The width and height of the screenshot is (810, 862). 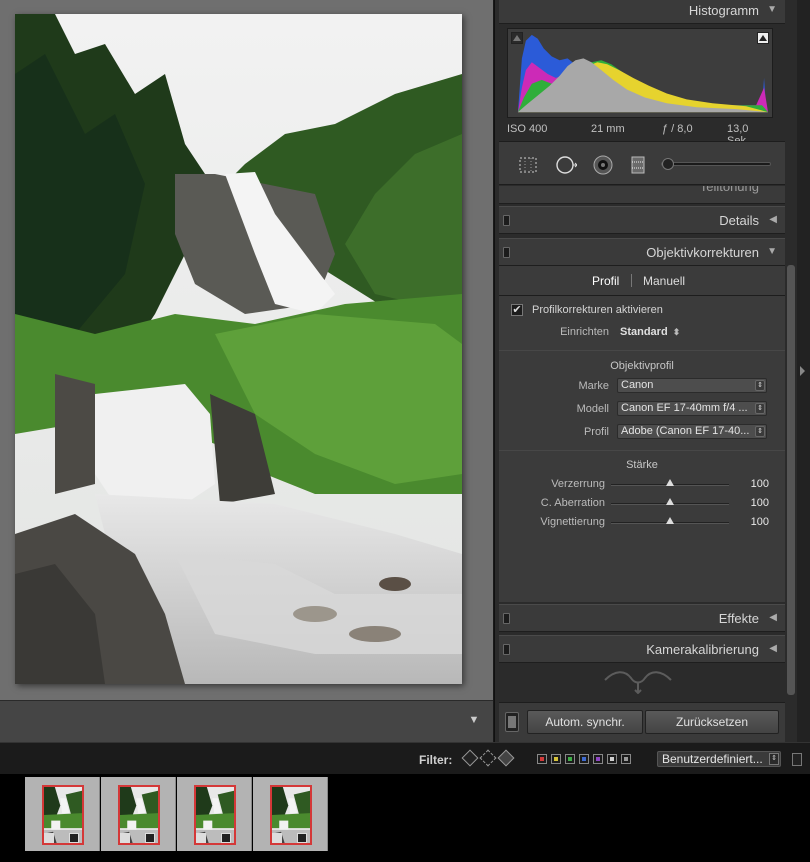 I want to click on sync-switch, so click(x=512, y=722).